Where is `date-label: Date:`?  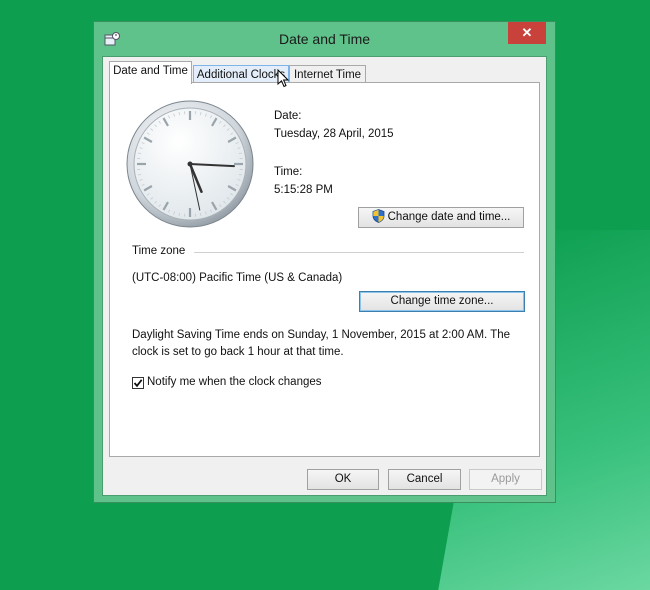
date-label: Date: is located at coordinates (288, 116).